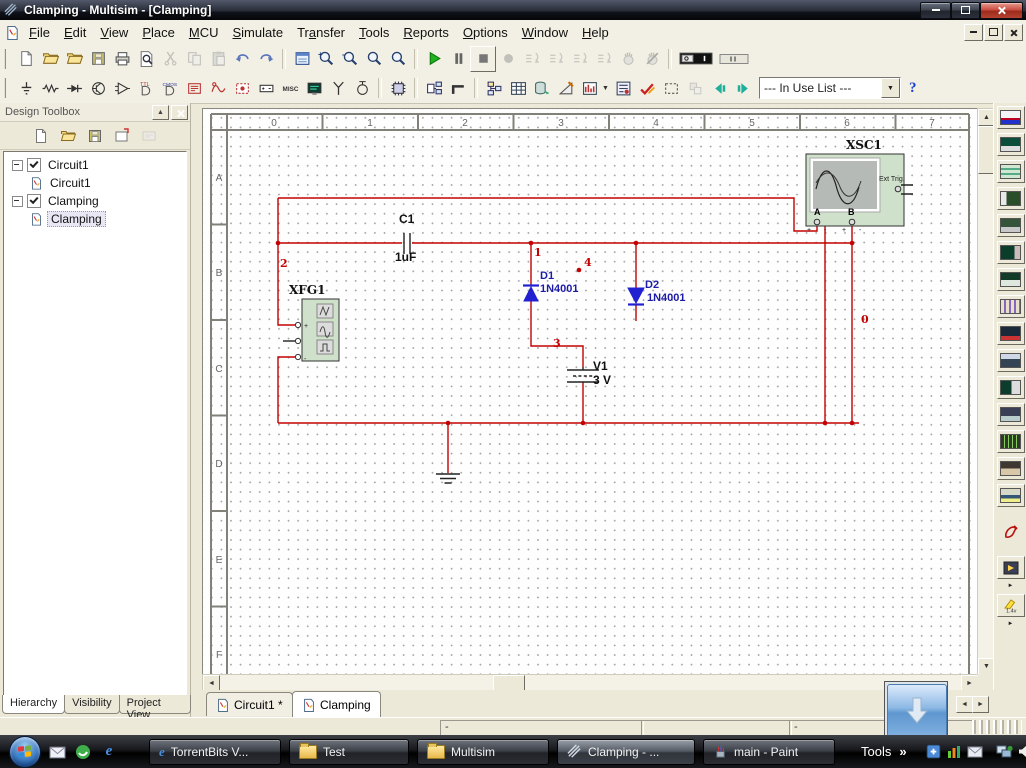 The width and height of the screenshot is (1026, 768). Describe the element at coordinates (980, 704) in the screenshot. I see `tab-scroll-right-button: ►` at that location.